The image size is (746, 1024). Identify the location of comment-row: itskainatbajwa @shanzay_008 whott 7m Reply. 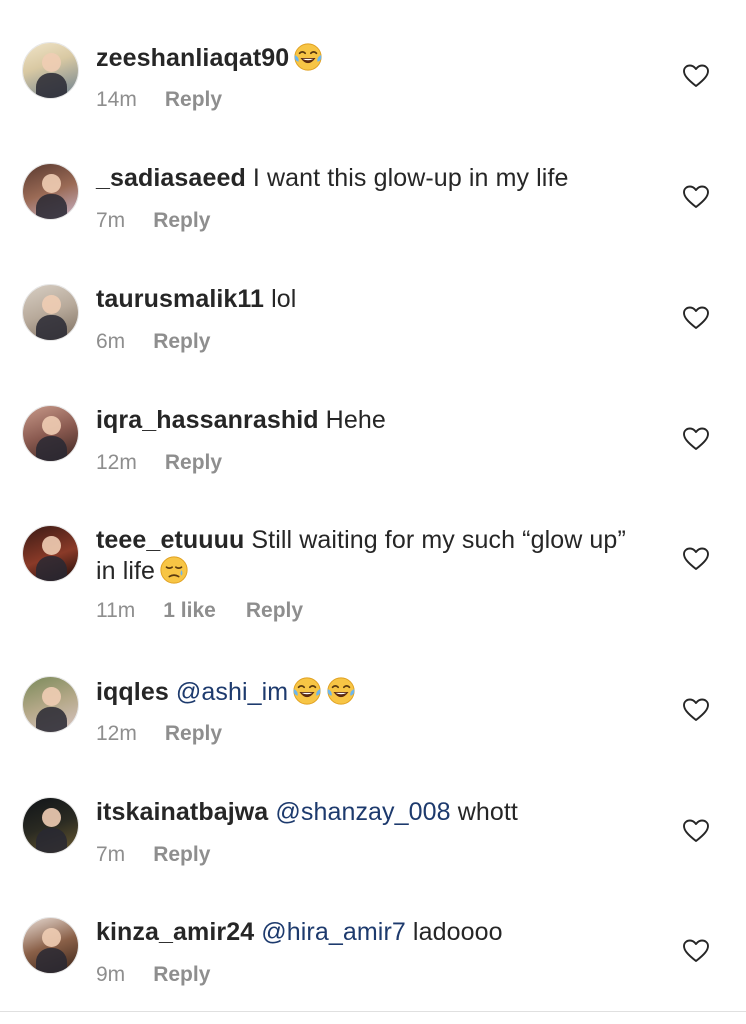
(373, 857).